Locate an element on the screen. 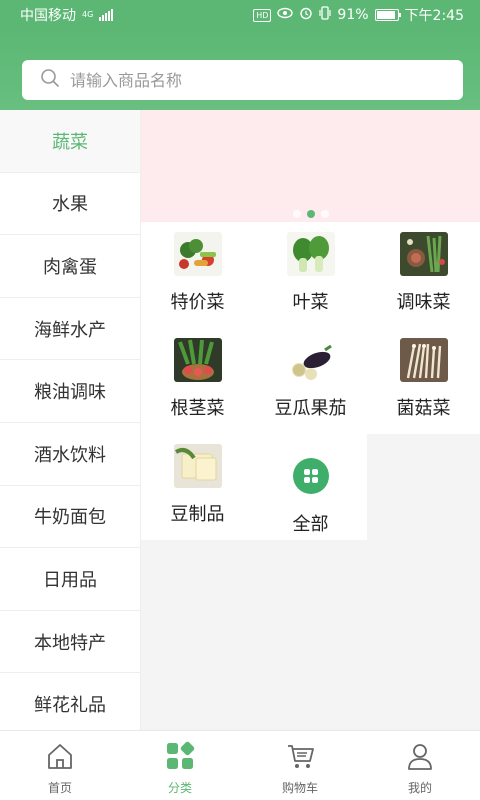  signal-icon is located at coordinates (106, 15).